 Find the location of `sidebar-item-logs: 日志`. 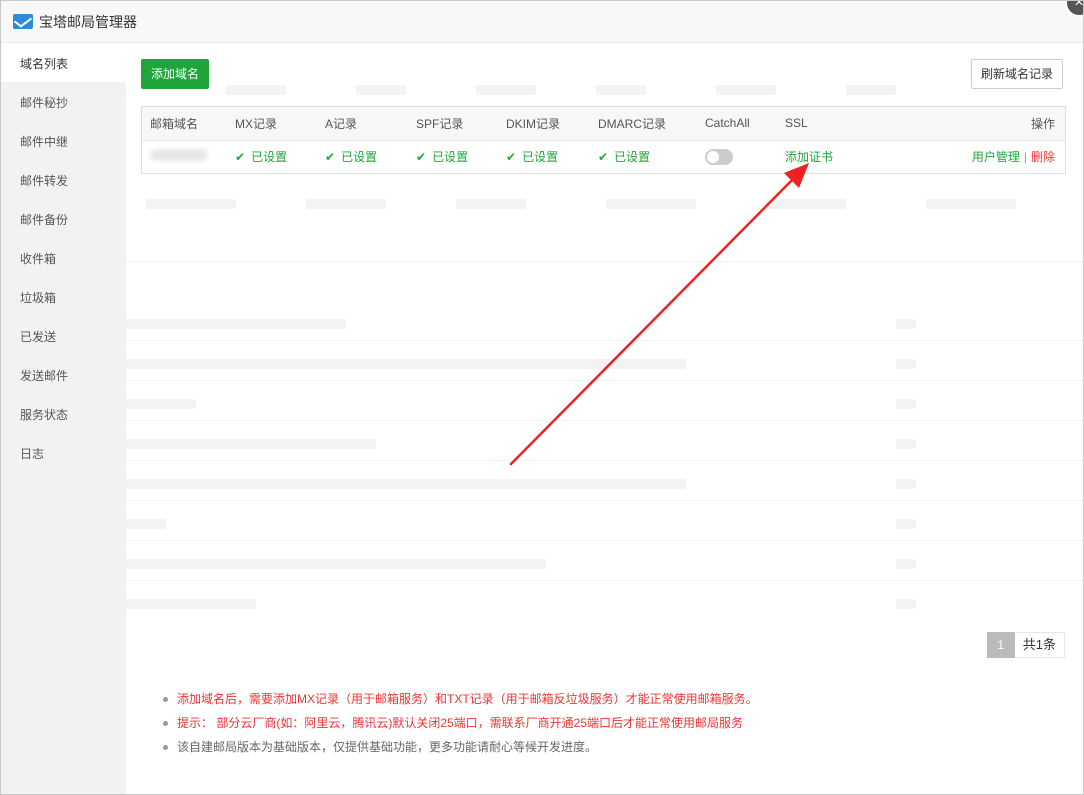

sidebar-item-logs: 日志 is located at coordinates (63, 452).